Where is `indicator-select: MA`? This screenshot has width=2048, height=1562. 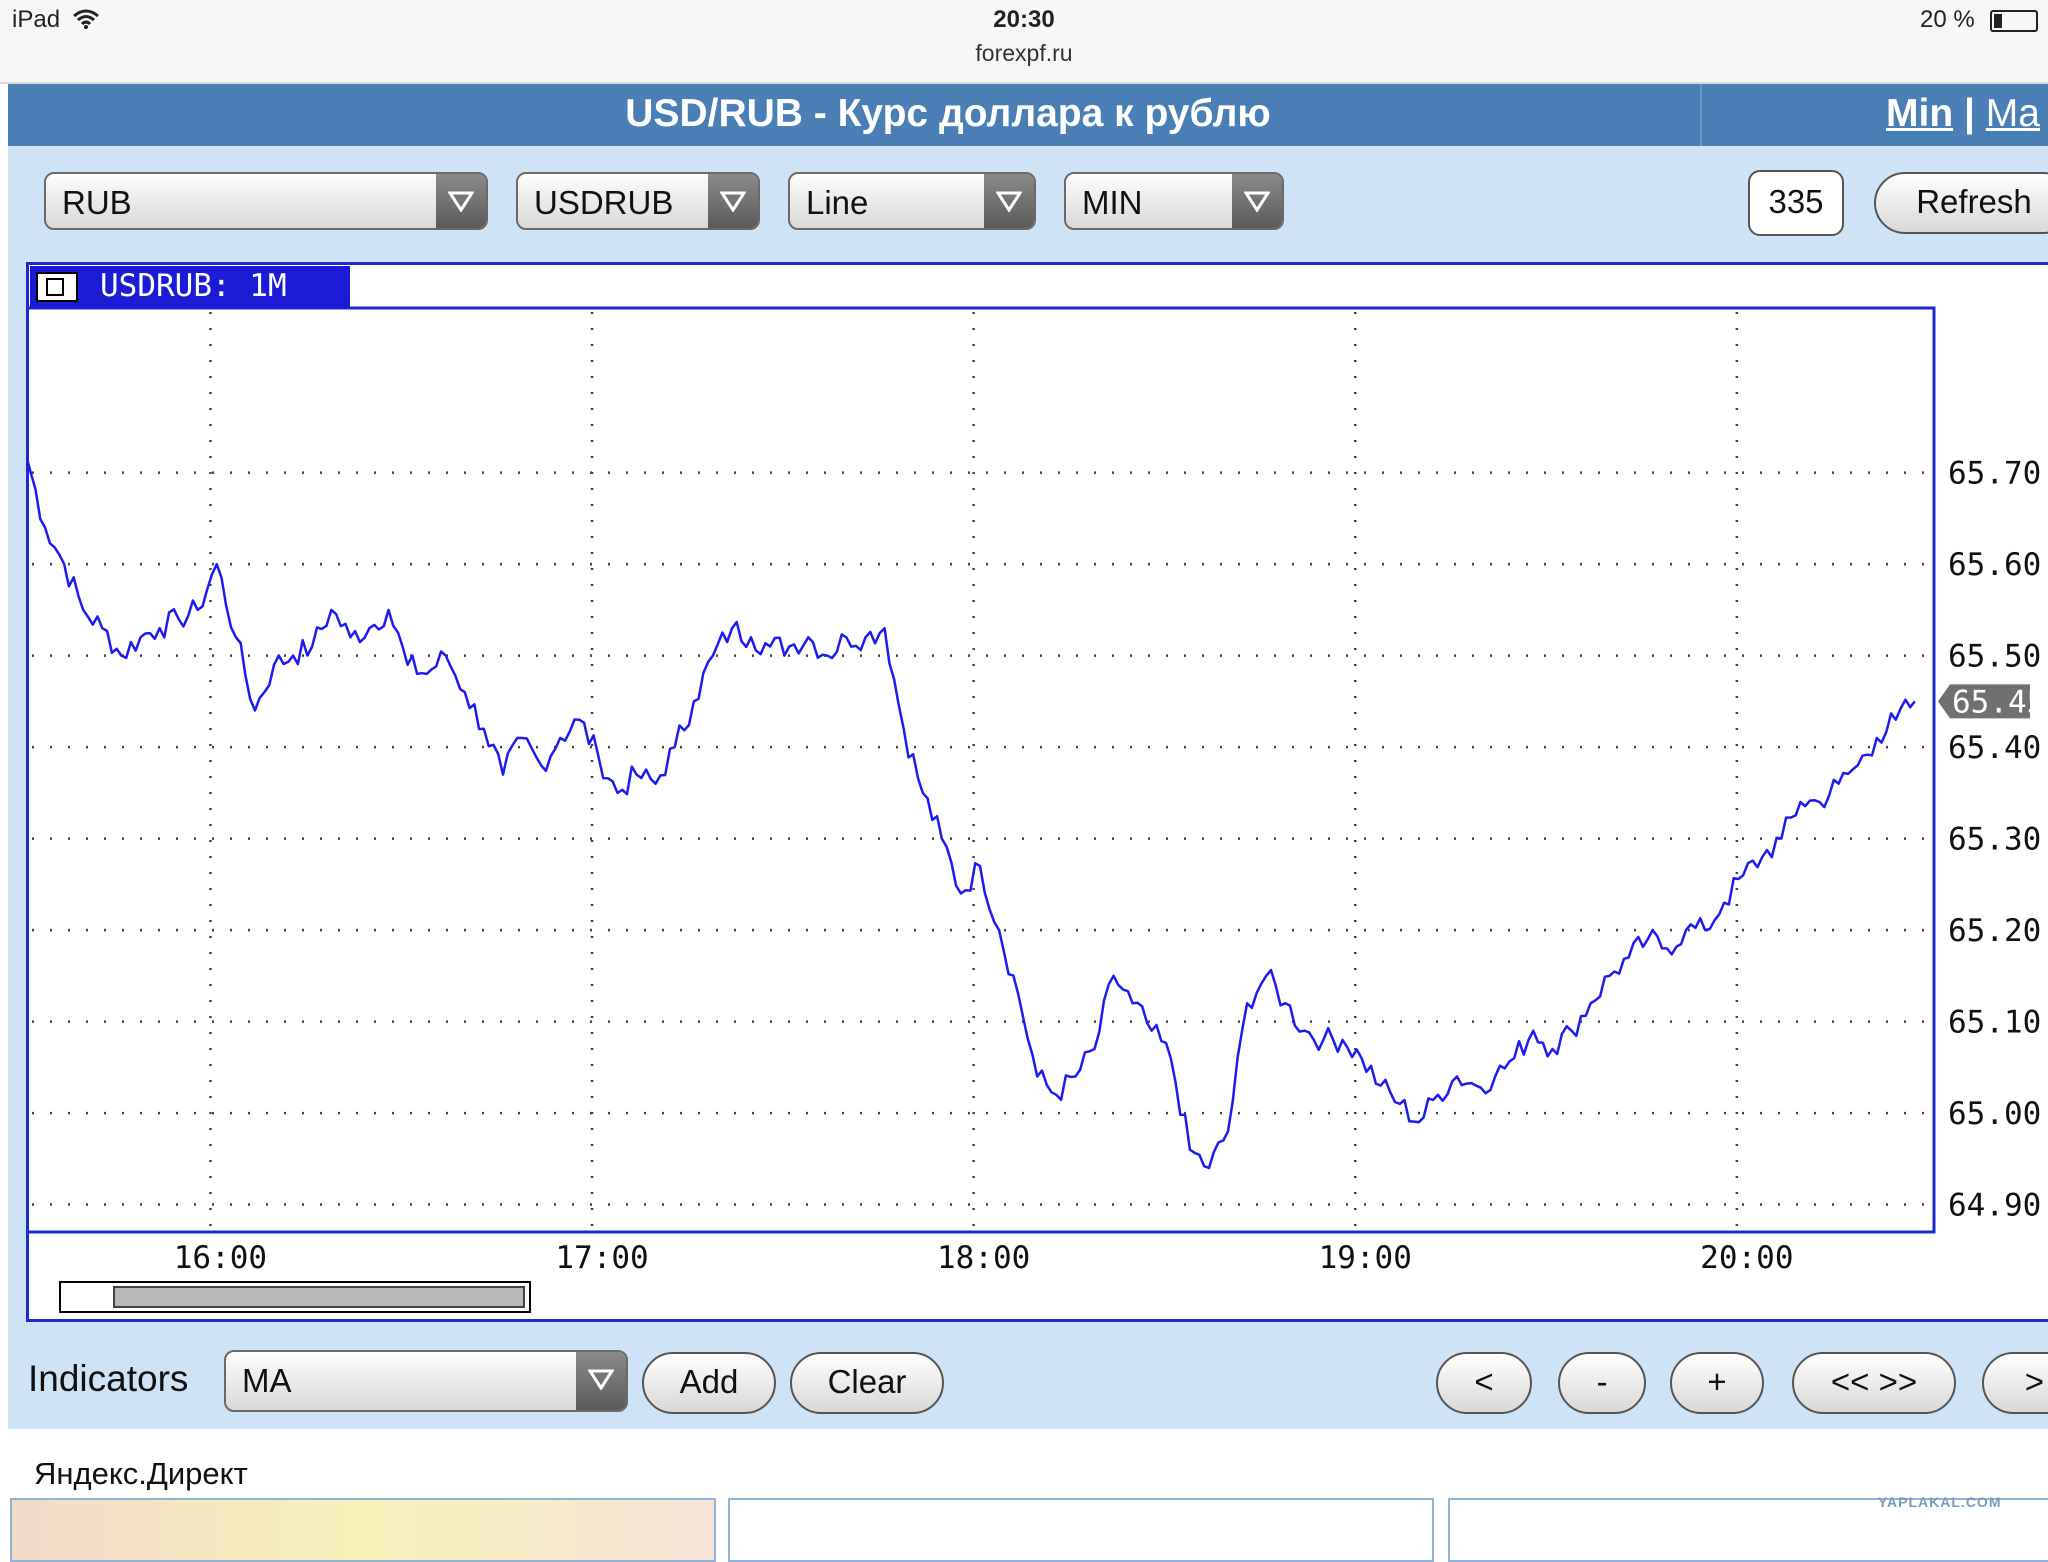
indicator-select: MA is located at coordinates (426, 1381).